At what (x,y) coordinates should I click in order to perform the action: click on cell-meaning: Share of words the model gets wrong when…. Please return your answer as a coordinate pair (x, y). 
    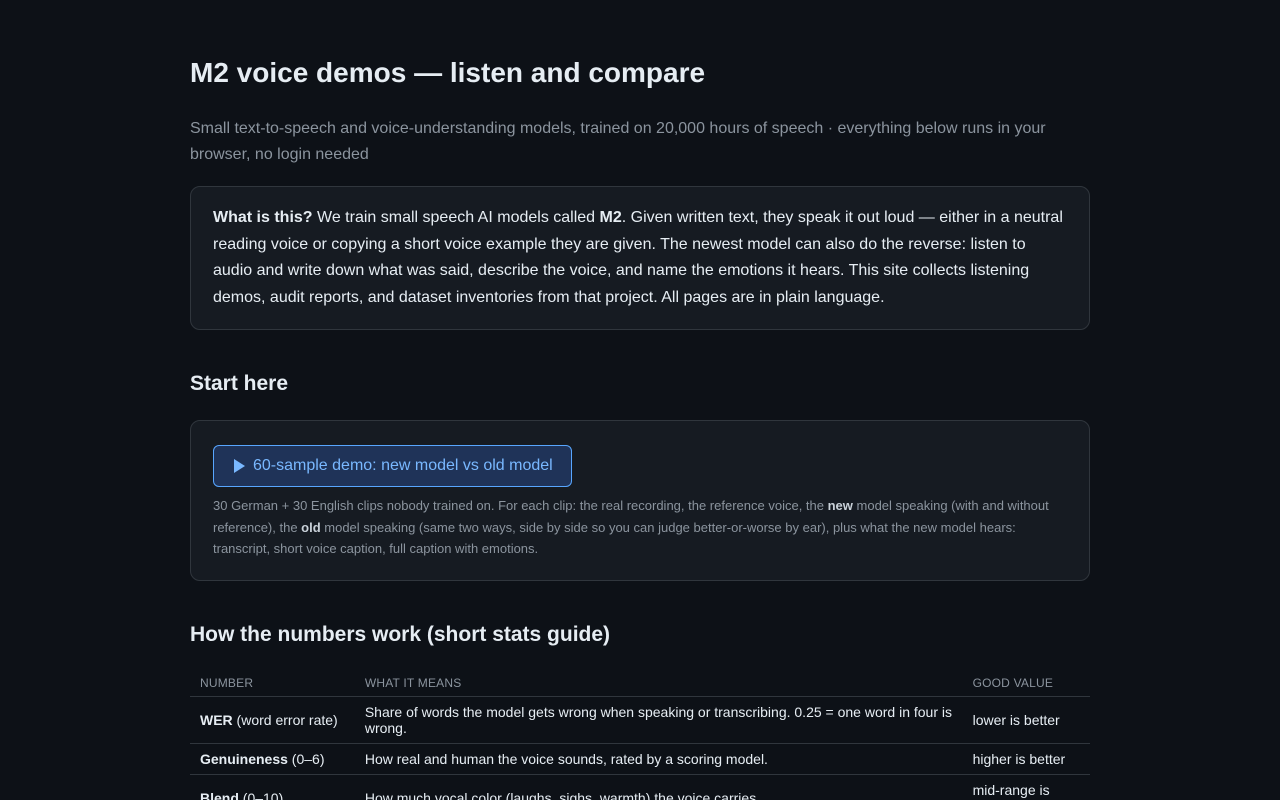
    Looking at the image, I should click on (658, 720).